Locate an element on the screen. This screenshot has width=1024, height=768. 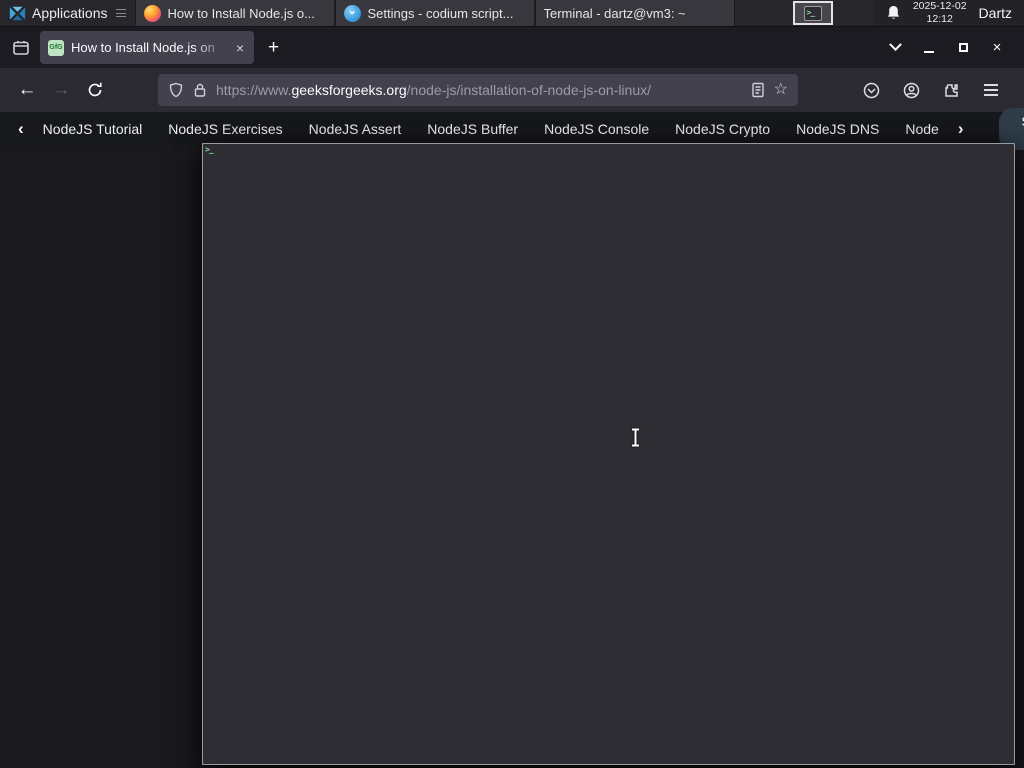
clock-time: 12:12 is located at coordinates (939, 19).